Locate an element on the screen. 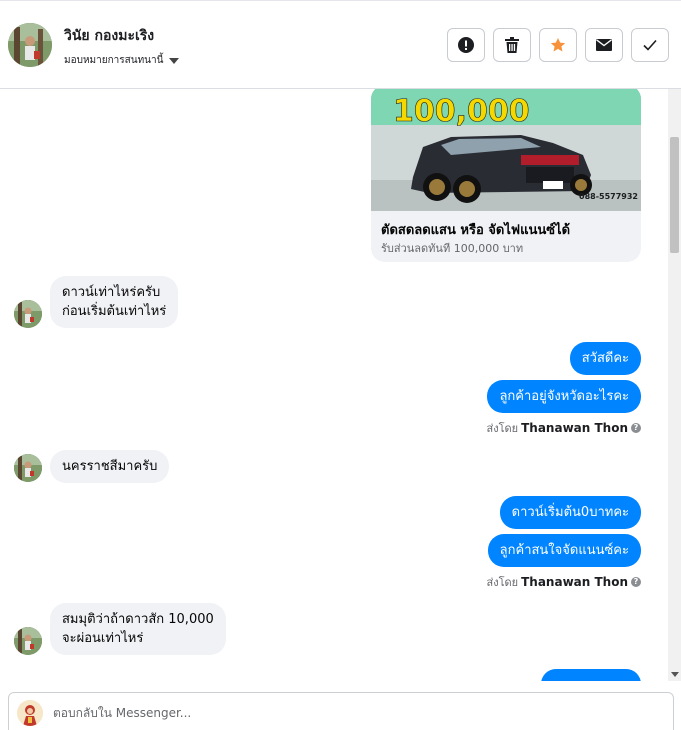 The height and width of the screenshot is (730, 681). scroll-down-arrow-icon is located at coordinates (675, 674).